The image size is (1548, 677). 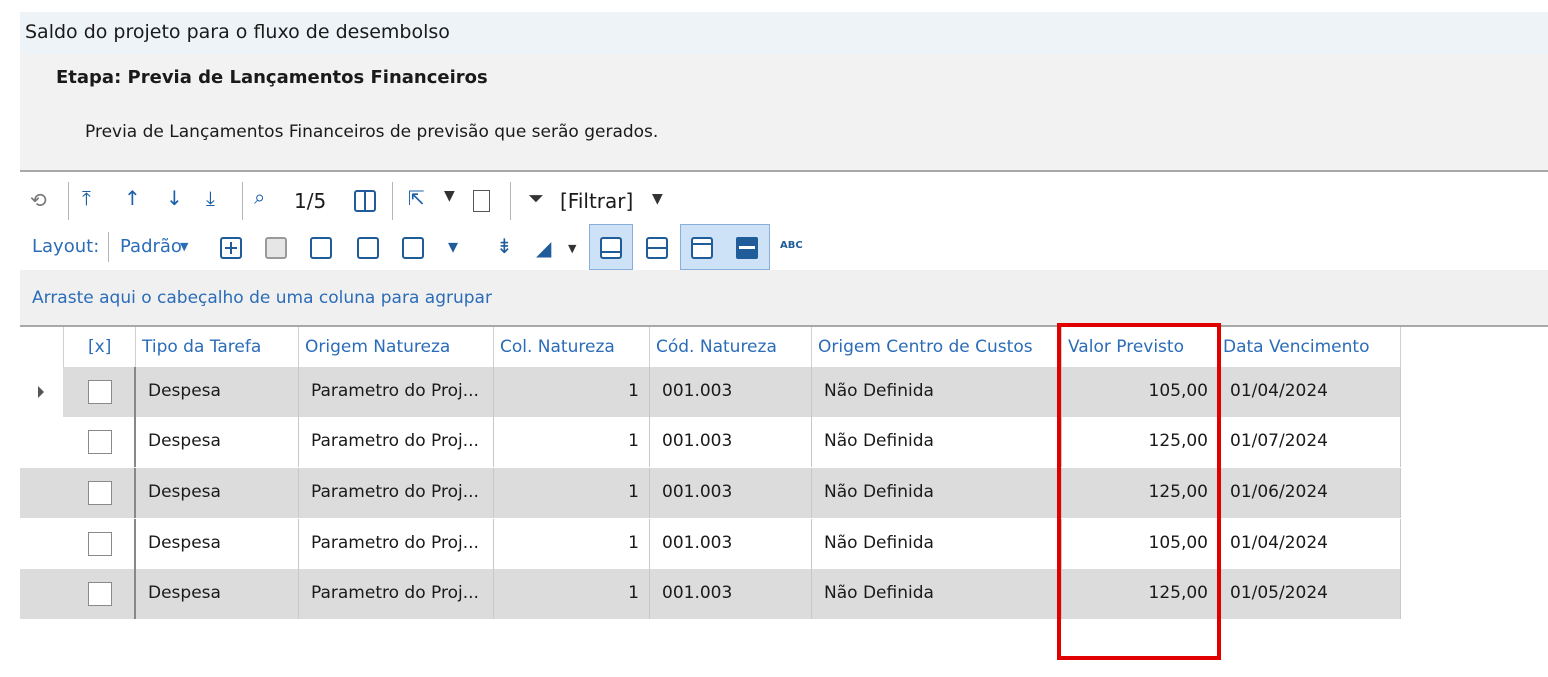 I want to click on row-indicator-header, so click(x=42, y=347).